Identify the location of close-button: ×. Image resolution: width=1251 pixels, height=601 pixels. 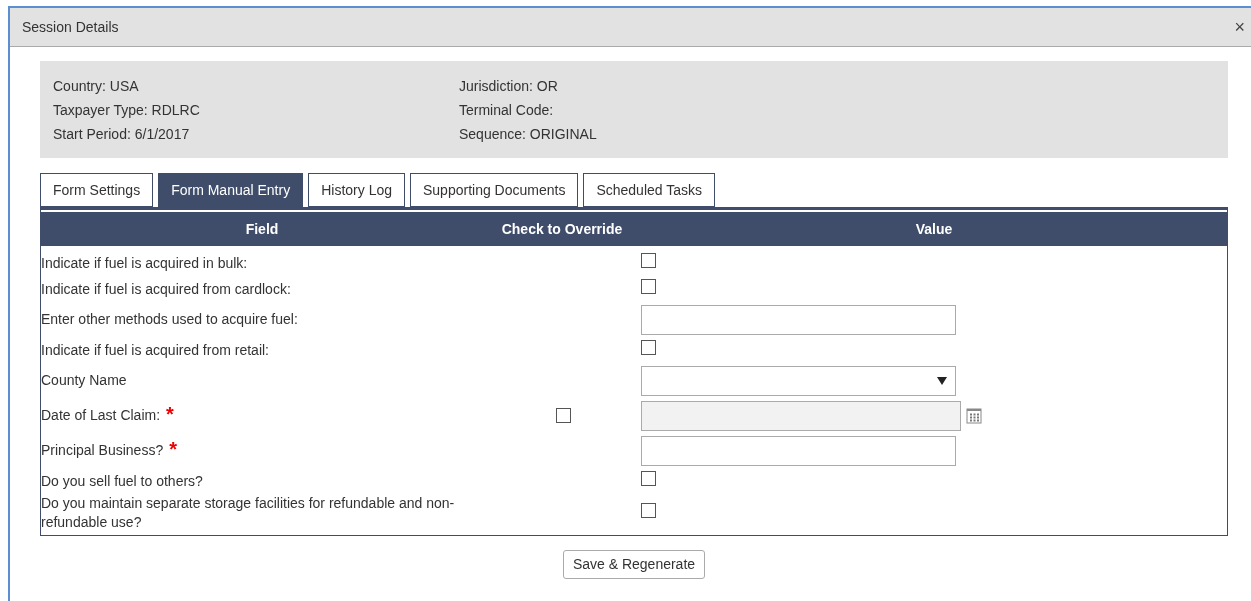
(1239, 27).